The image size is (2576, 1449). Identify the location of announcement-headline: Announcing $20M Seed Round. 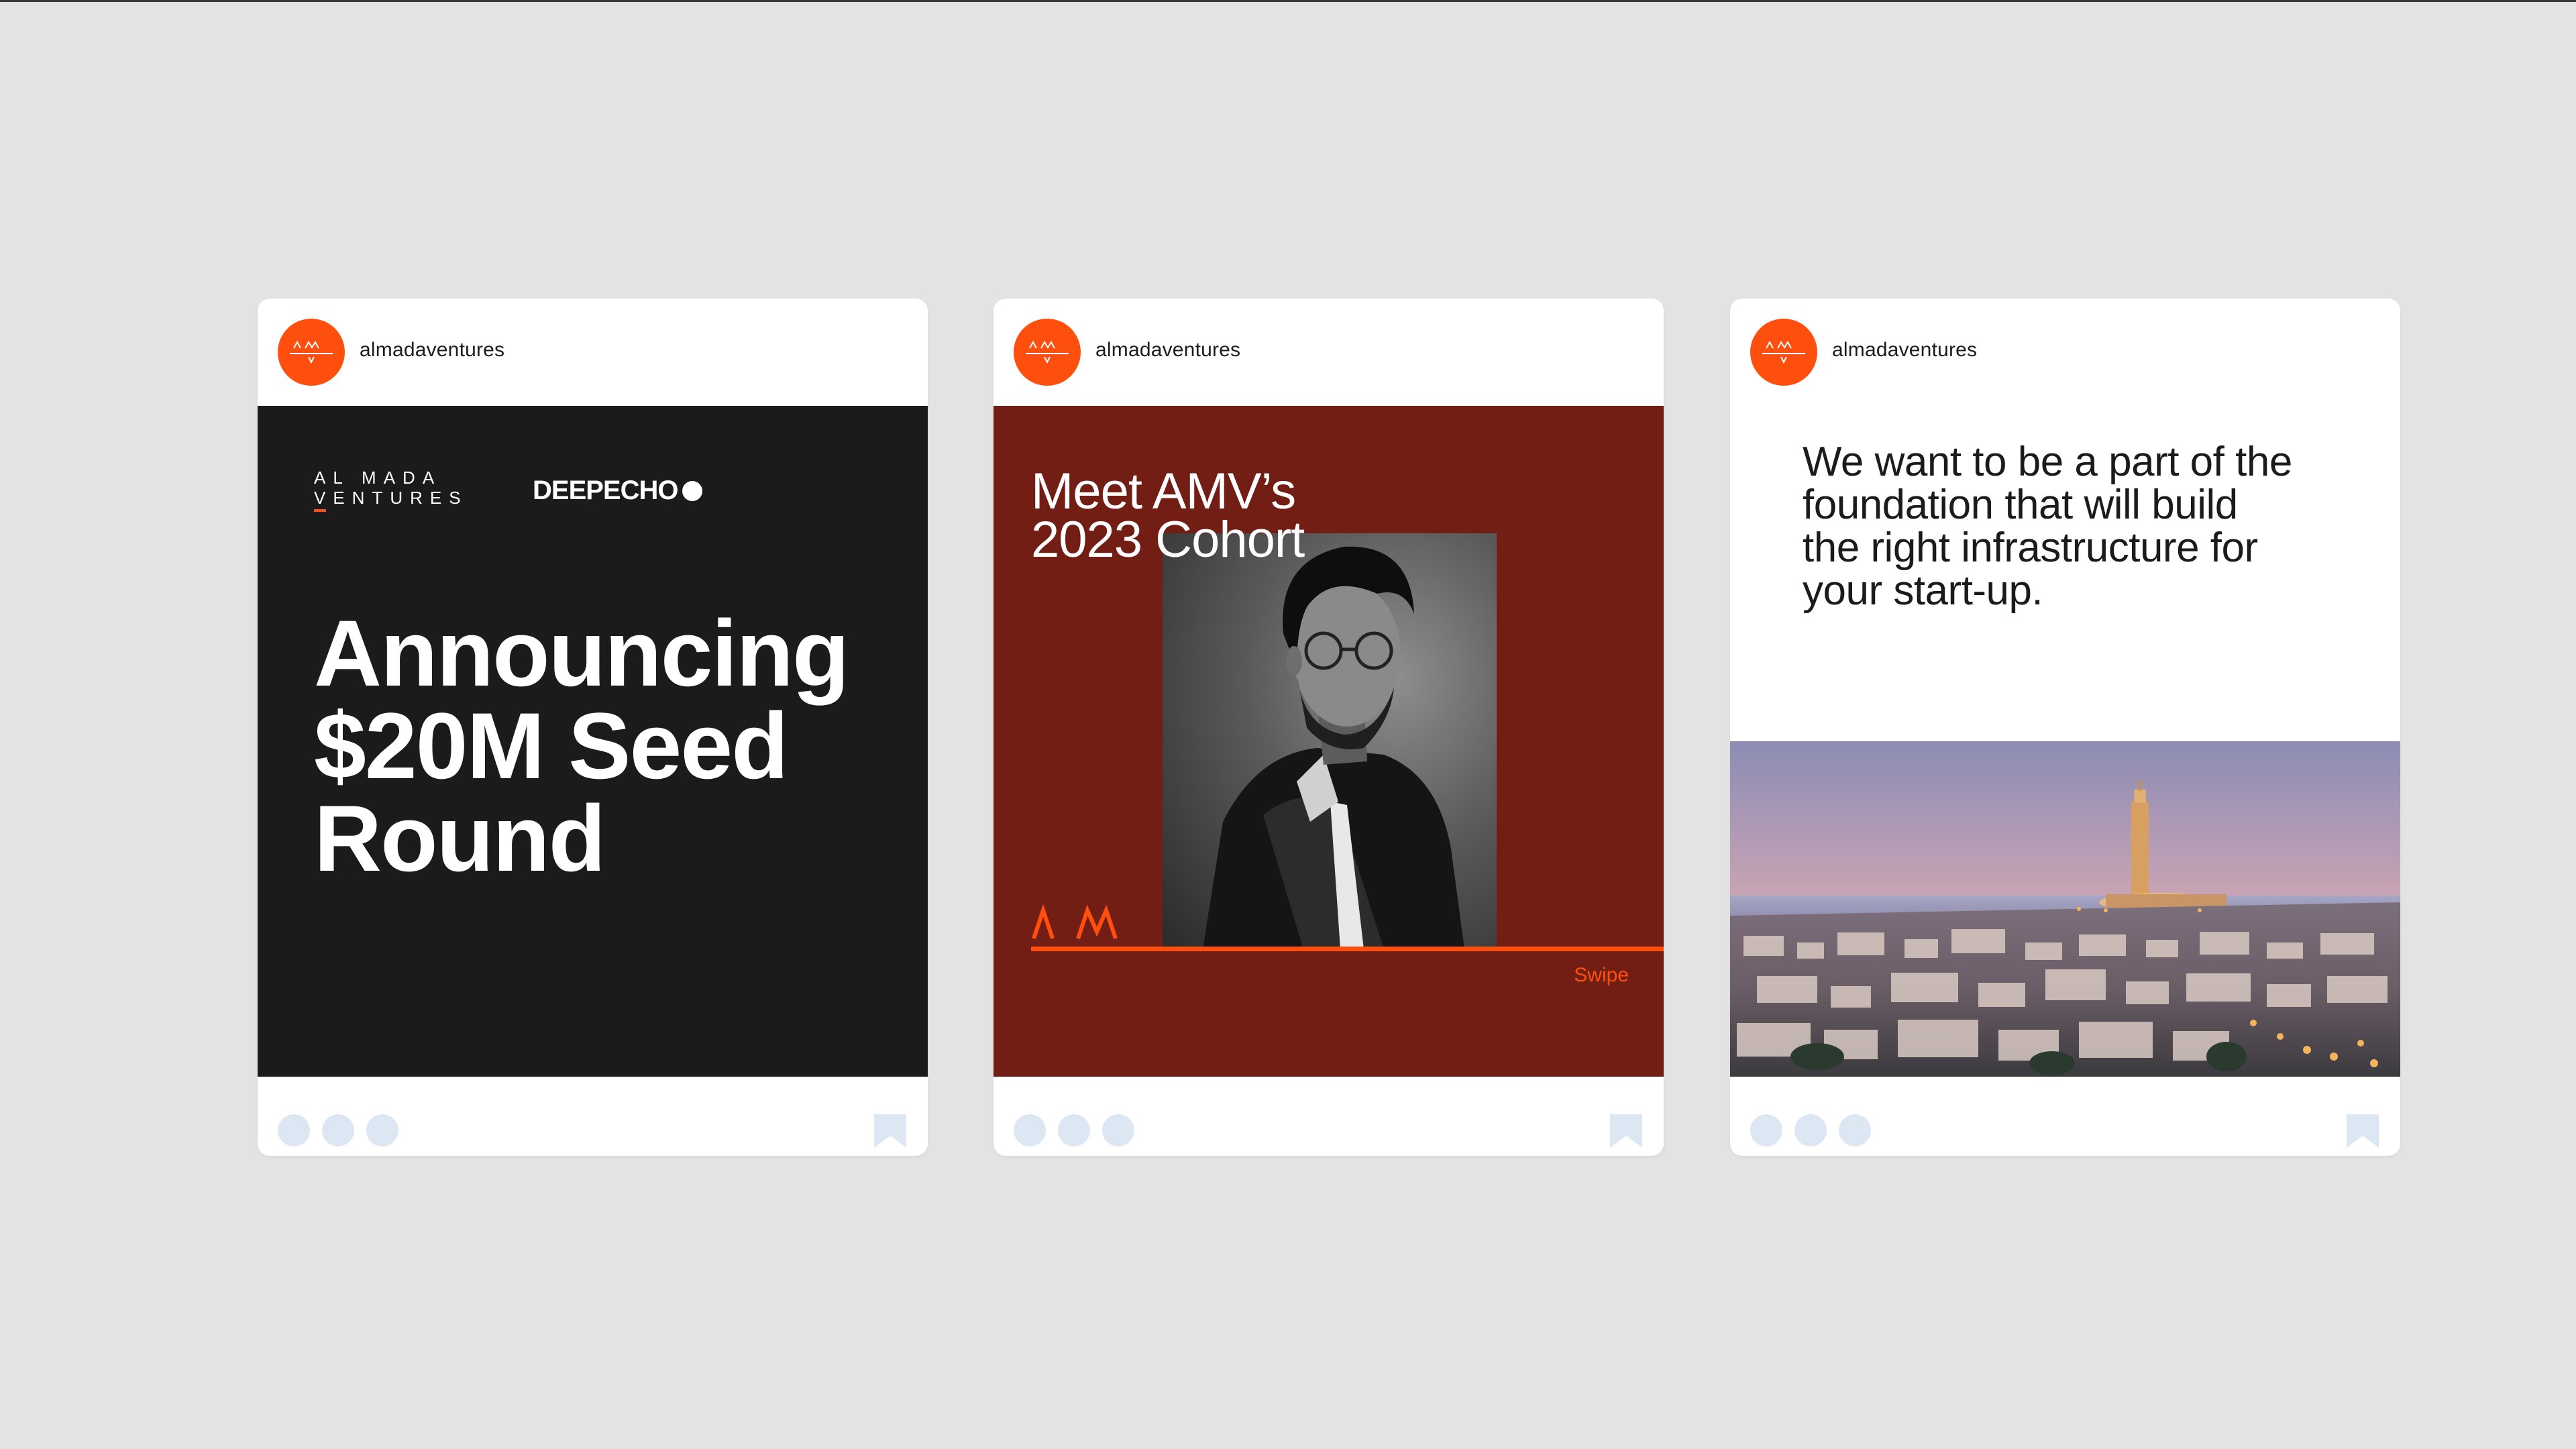
(602, 745).